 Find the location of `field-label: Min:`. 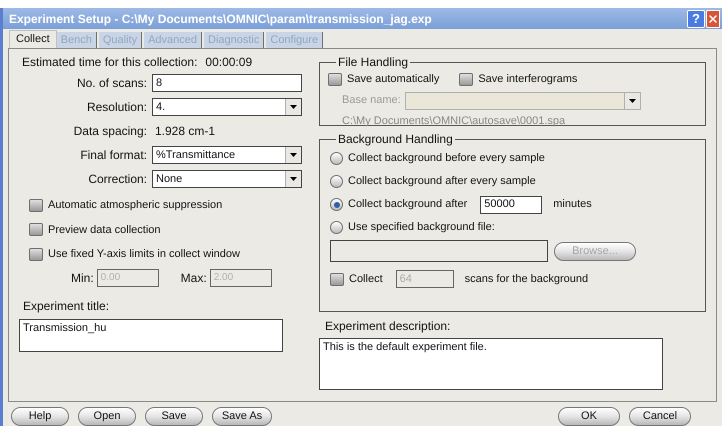

field-label: Min: is located at coordinates (82, 278).